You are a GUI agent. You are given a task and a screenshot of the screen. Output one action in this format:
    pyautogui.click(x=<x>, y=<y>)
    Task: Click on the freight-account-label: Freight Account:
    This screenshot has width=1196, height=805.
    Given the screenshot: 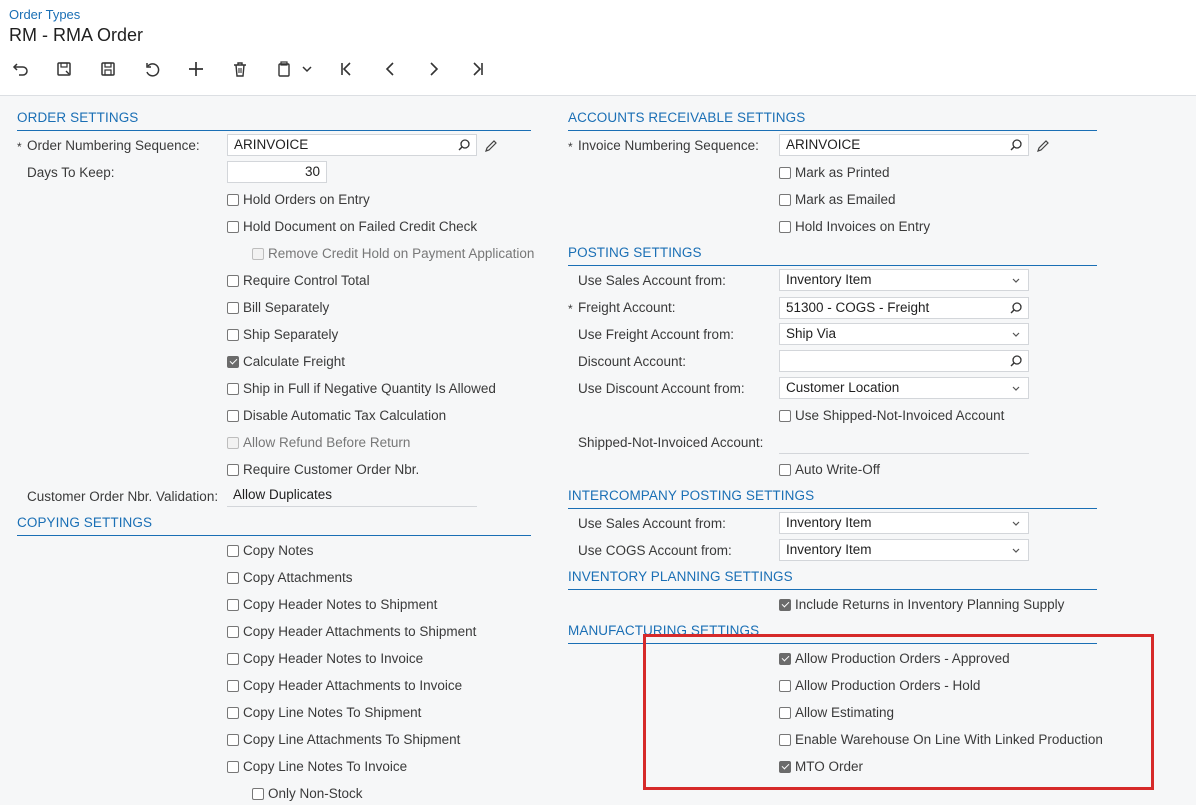 What is the action you would take?
    pyautogui.click(x=627, y=307)
    